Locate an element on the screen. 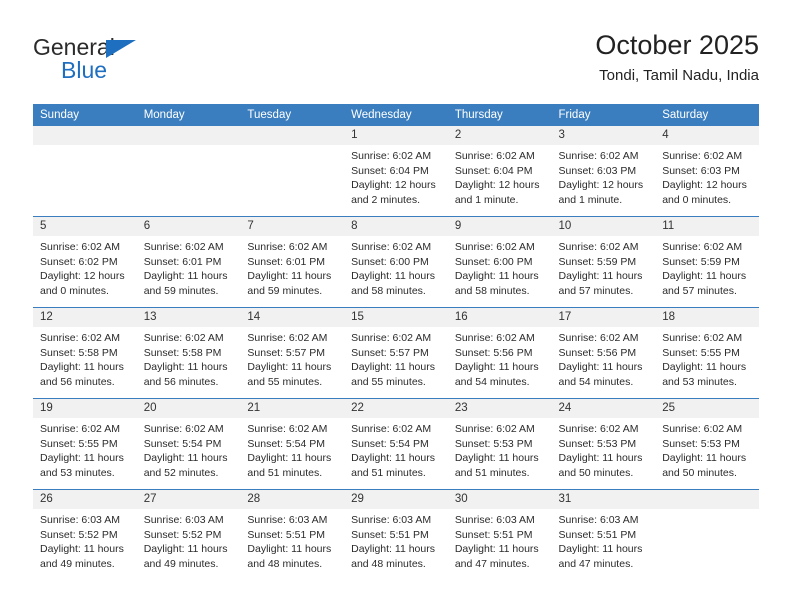 Image resolution: width=792 pixels, height=612 pixels. day-number: 27 is located at coordinates (188, 499).